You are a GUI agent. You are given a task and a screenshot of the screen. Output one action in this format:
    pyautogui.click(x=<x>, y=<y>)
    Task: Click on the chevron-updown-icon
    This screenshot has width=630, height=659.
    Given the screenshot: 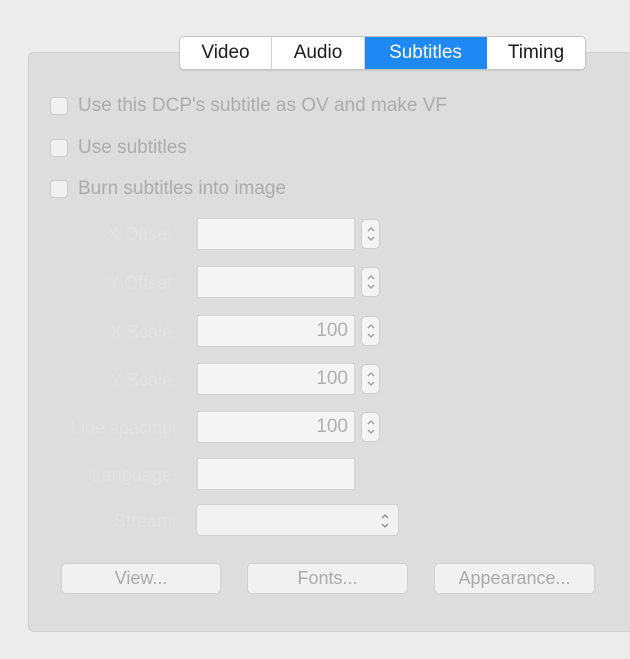 What is the action you would take?
    pyautogui.click(x=385, y=523)
    